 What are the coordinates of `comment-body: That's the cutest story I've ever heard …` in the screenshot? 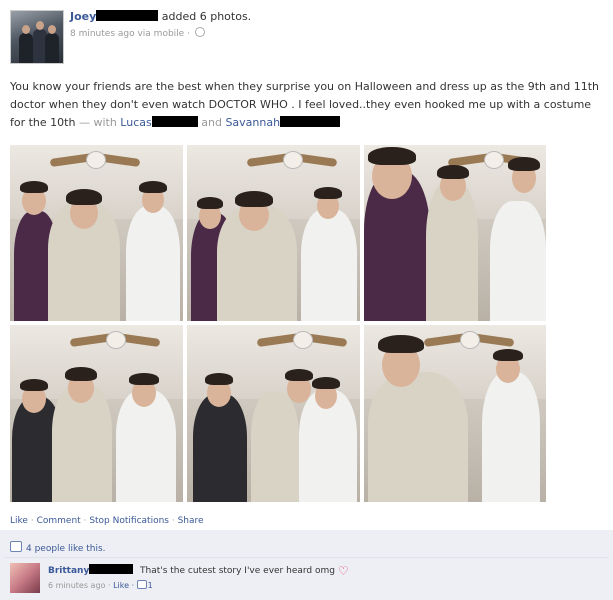 It's located at (244, 571).